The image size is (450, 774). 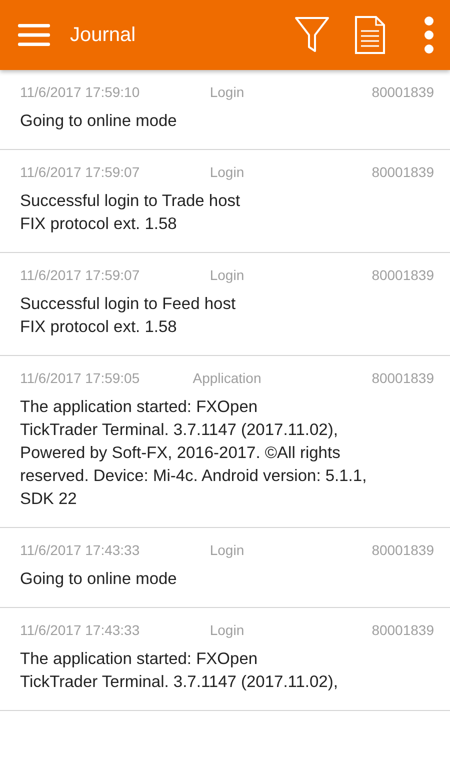 I want to click on menu-button, so click(x=34, y=35).